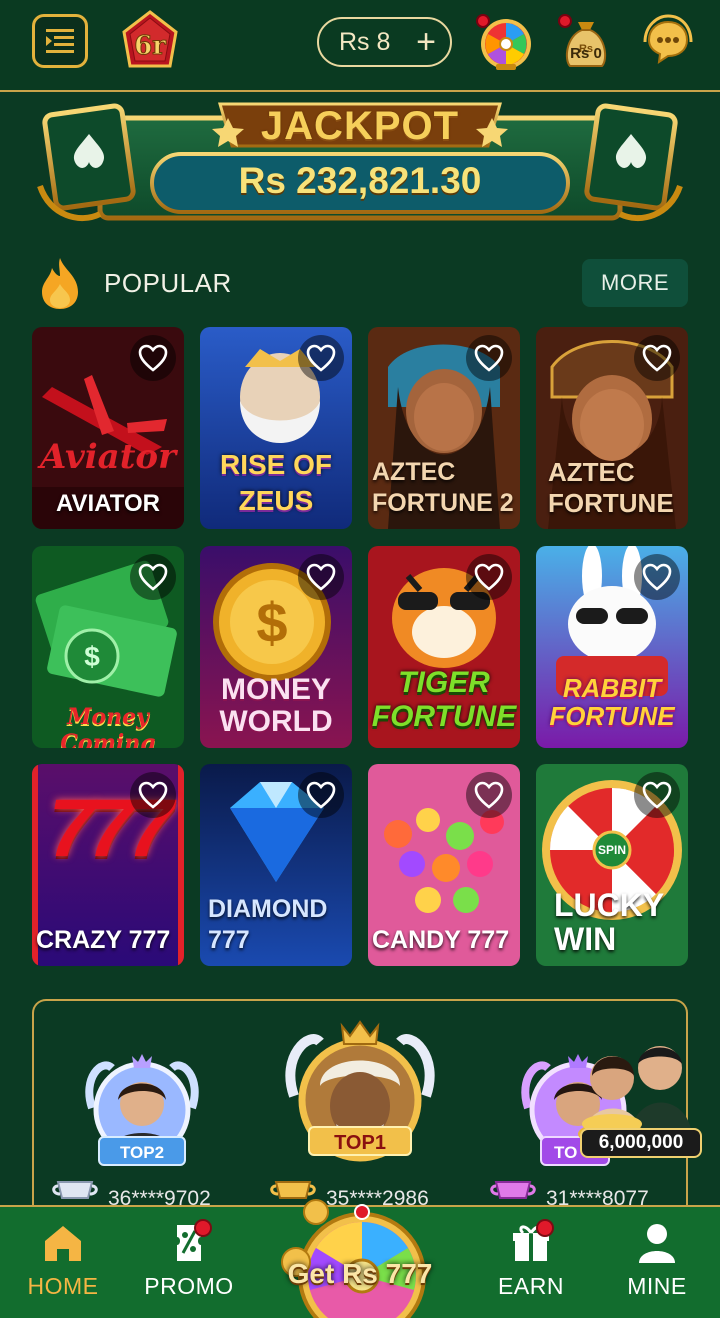 The height and width of the screenshot is (1318, 720). I want to click on game-name: LUCKY WIN, so click(609, 922).